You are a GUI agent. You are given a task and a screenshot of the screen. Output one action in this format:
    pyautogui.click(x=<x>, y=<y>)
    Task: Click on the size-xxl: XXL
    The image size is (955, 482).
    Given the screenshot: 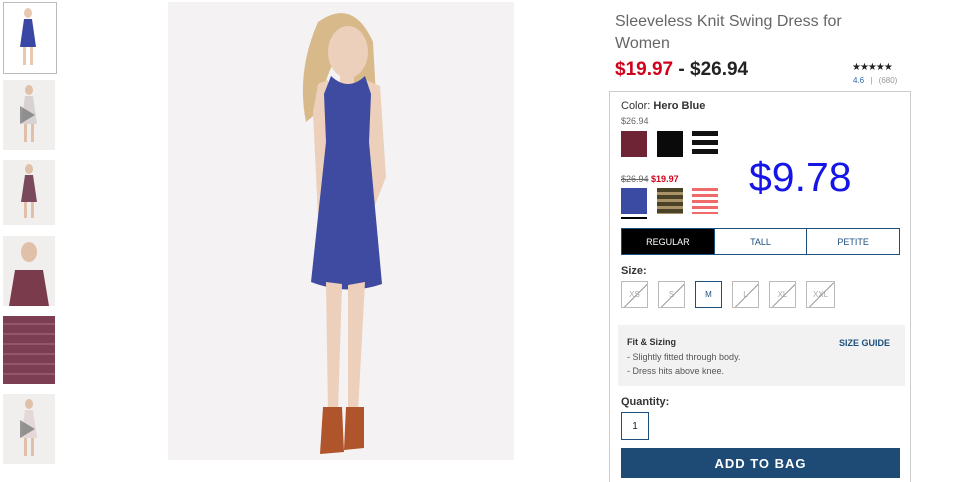 What is the action you would take?
    pyautogui.click(x=820, y=294)
    